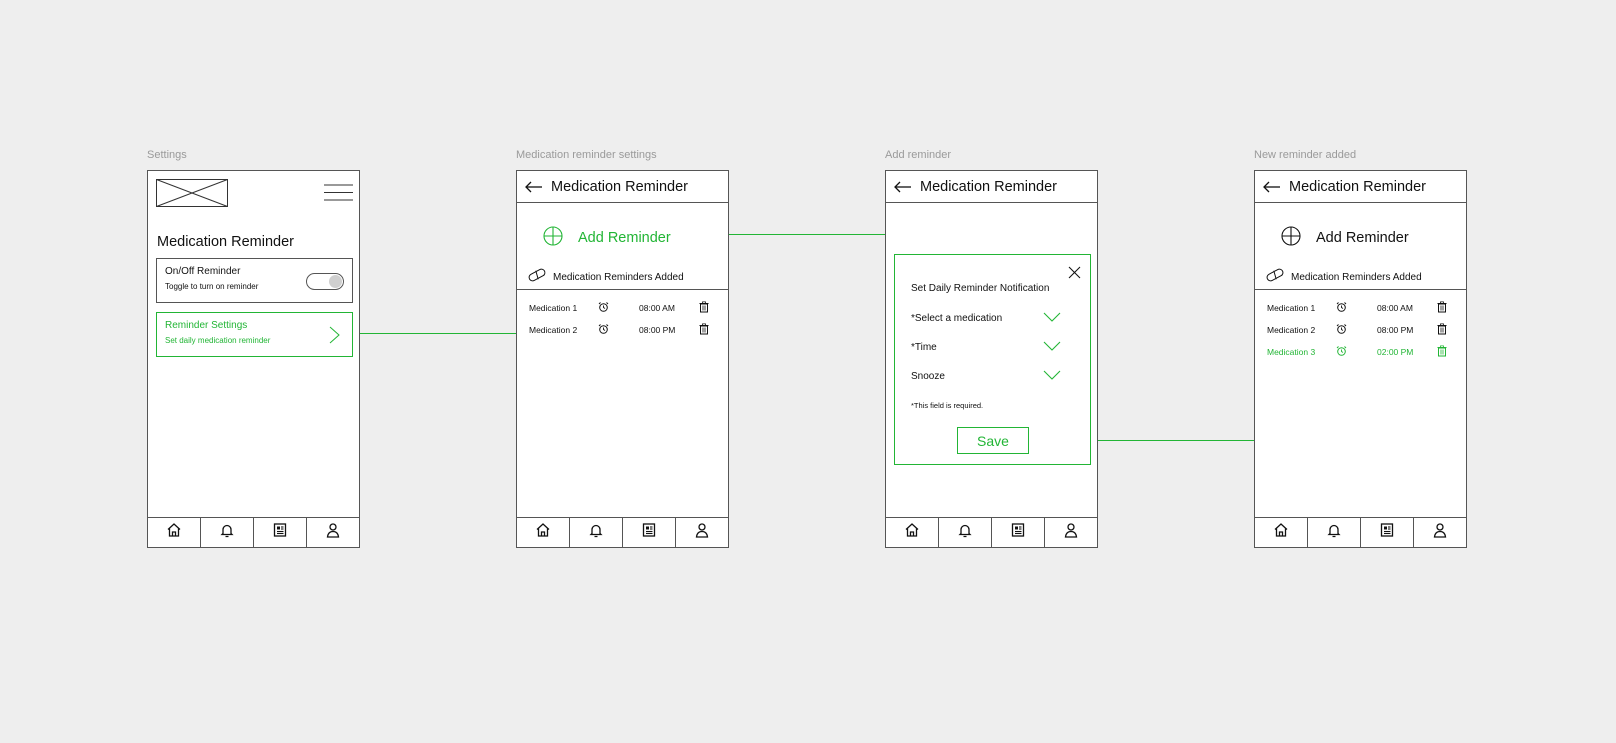 The image size is (1616, 743). What do you see at coordinates (622, 308) in the screenshot?
I see `reminder-row: Medication 1 08:00 AM` at bounding box center [622, 308].